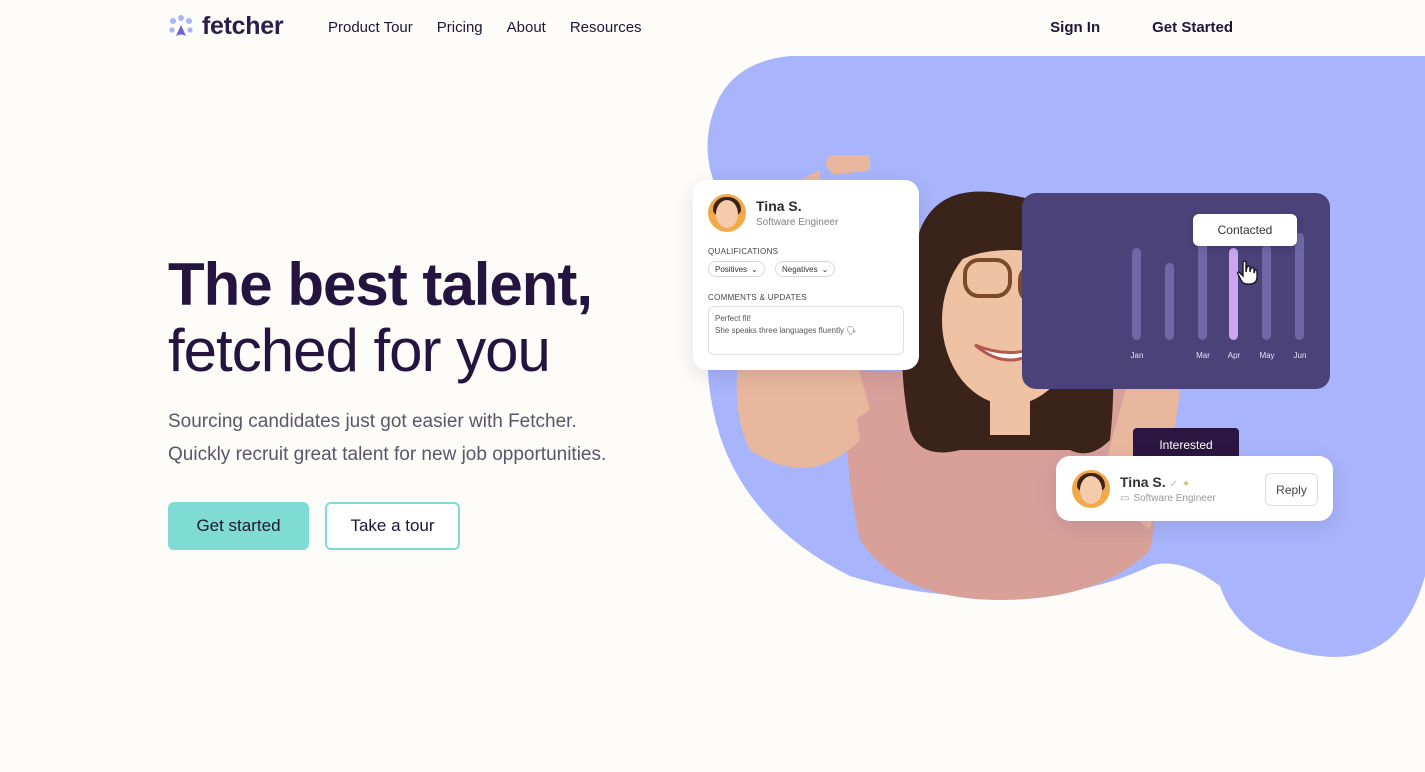 This screenshot has height=772, width=1425. Describe the element at coordinates (1247, 272) in the screenshot. I see `hand-cursor-icon` at that location.